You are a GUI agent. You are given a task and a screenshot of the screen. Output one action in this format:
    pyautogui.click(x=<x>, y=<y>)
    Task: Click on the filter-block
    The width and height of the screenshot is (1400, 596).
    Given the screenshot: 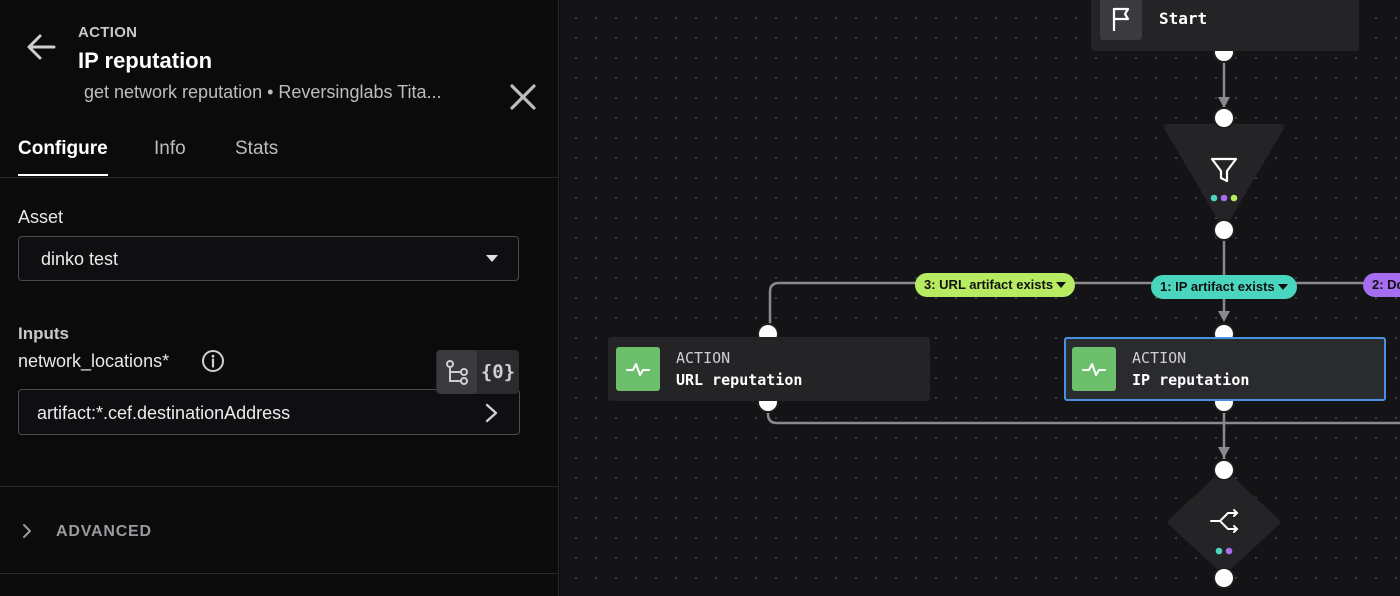 What is the action you would take?
    pyautogui.click(x=1224, y=173)
    